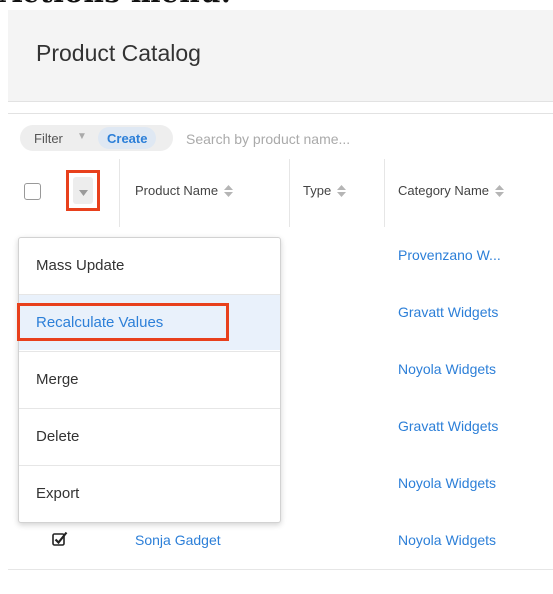 The width and height of the screenshot is (553, 594). I want to click on actions-menu-toggle, so click(83, 190).